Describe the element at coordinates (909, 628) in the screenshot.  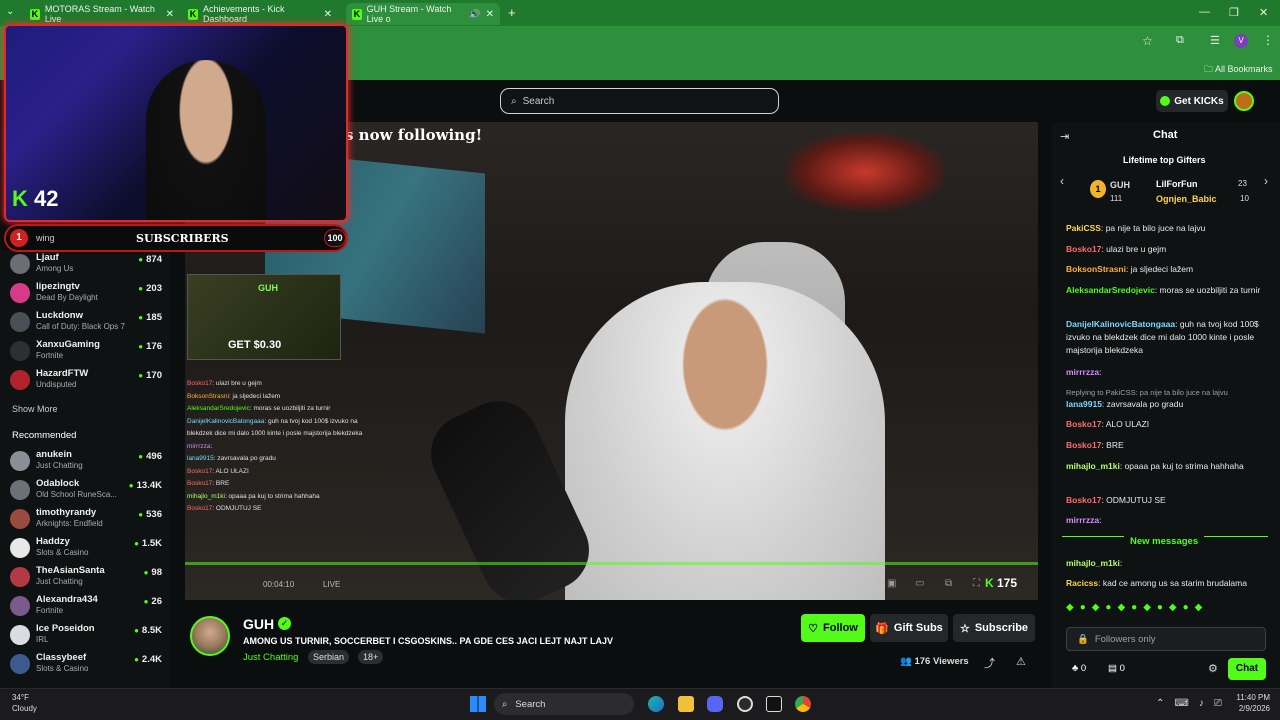
I see `gift-subs-button: 🎁 Gift Subs` at that location.